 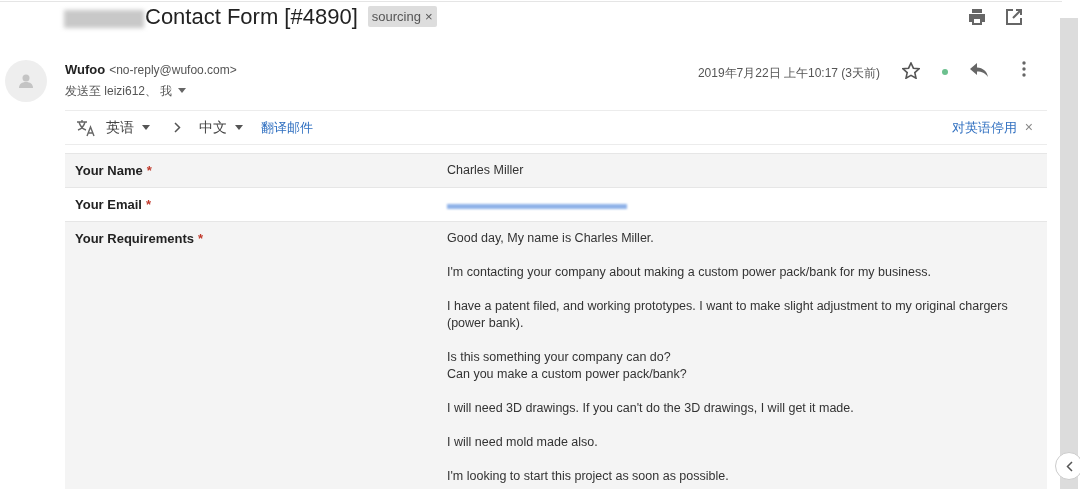 What do you see at coordinates (559, 357) in the screenshot?
I see `field-value: Is this something your company can do?` at bounding box center [559, 357].